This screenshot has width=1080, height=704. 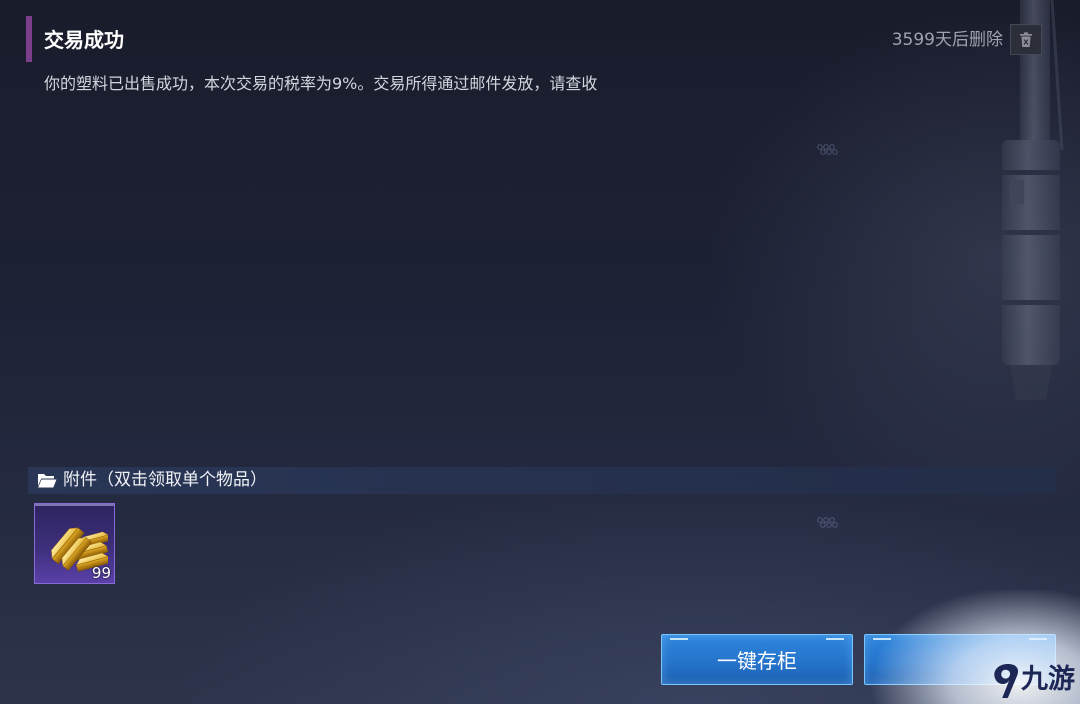 What do you see at coordinates (321, 83) in the screenshot?
I see `mail-body-text: 你的塑料已出售成功，本次交易的税率为9%。交易所得通过邮件发放，请查收` at bounding box center [321, 83].